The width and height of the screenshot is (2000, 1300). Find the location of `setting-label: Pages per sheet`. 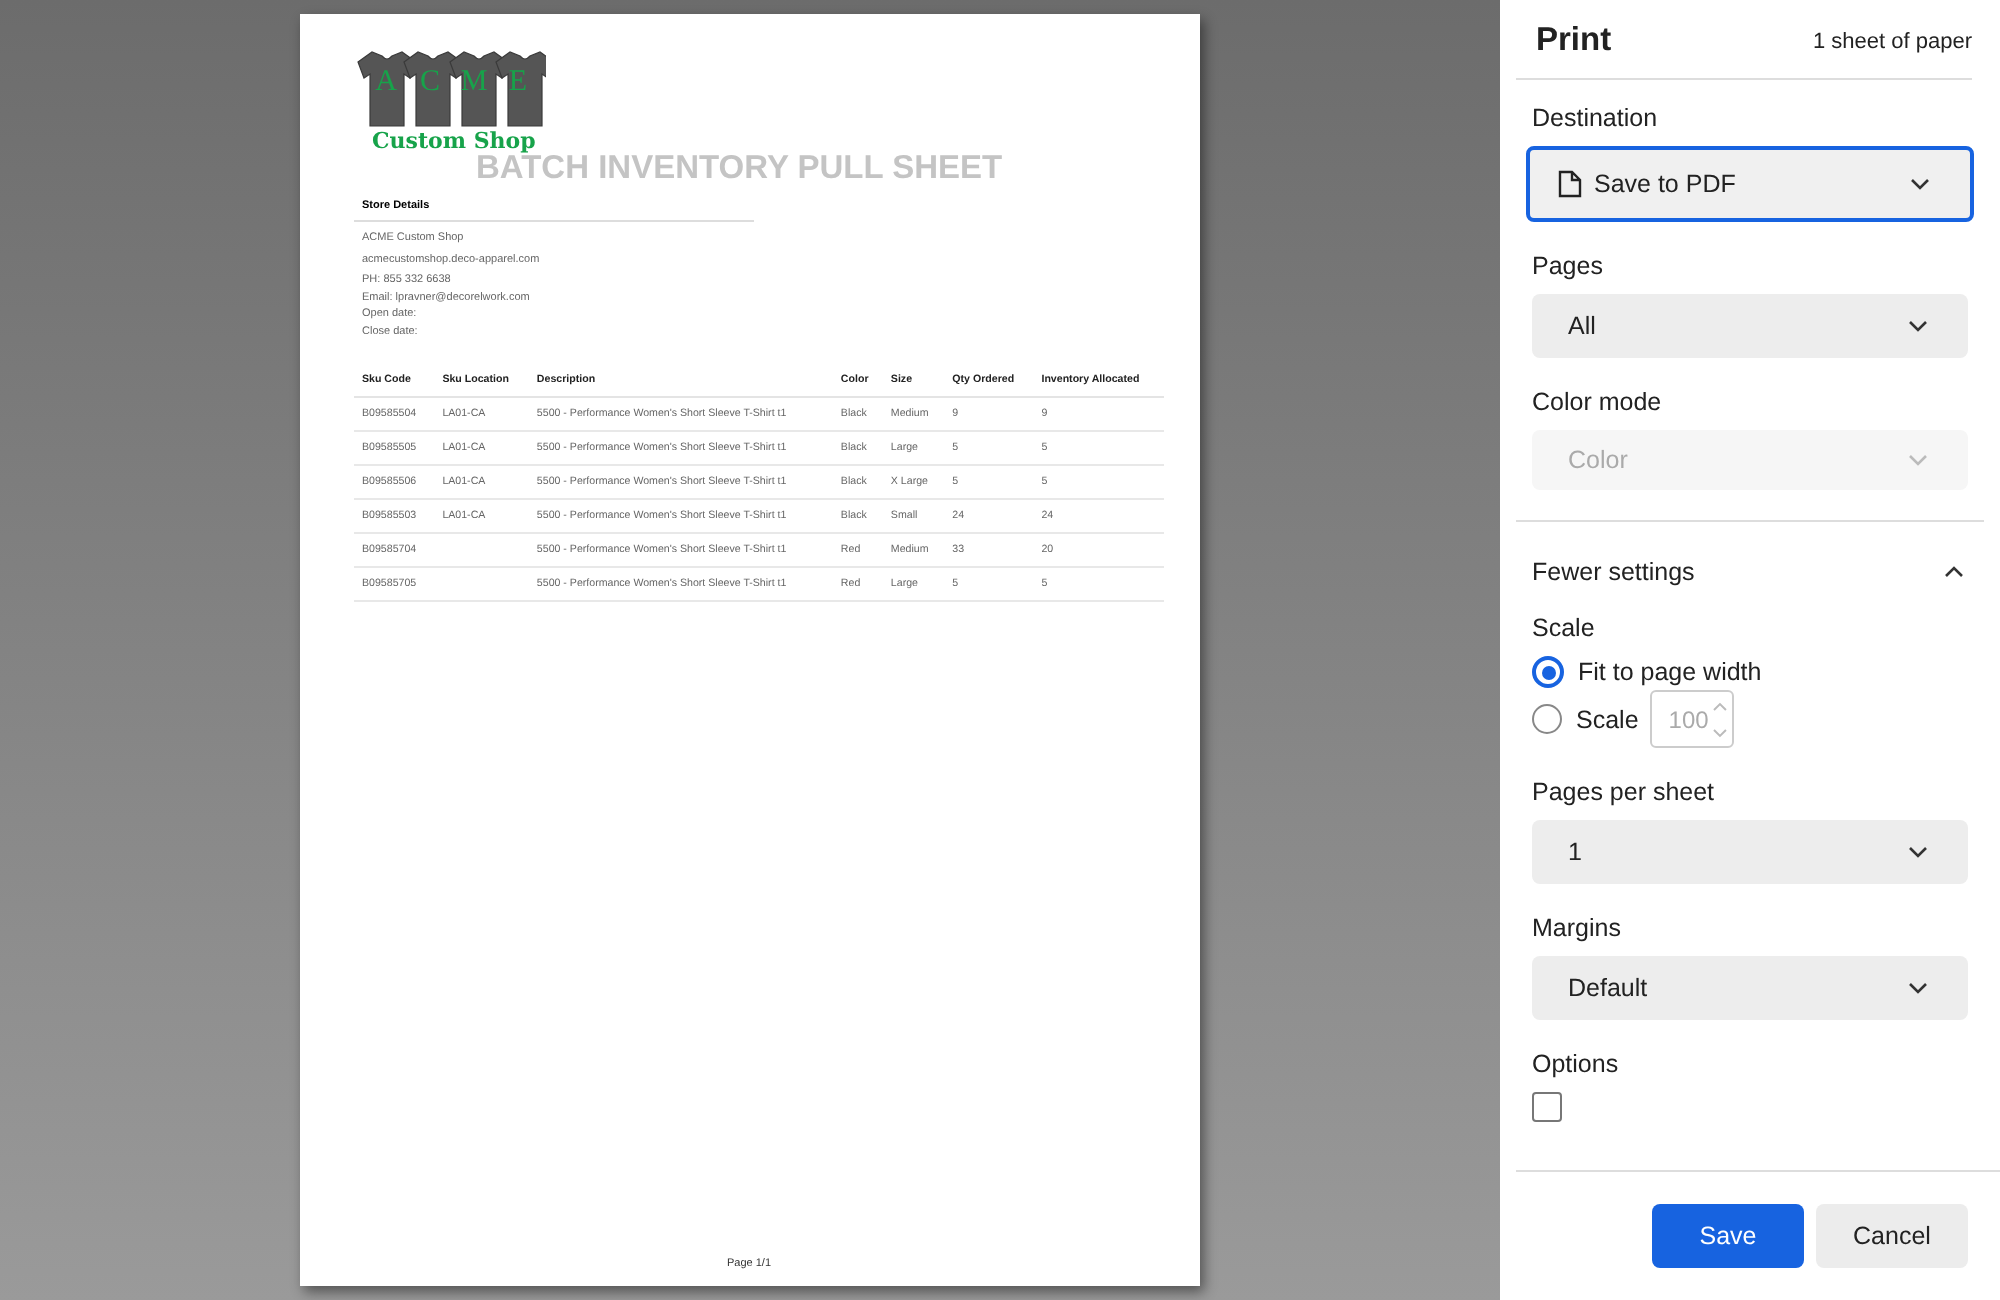

setting-label: Pages per sheet is located at coordinates (1624, 792).